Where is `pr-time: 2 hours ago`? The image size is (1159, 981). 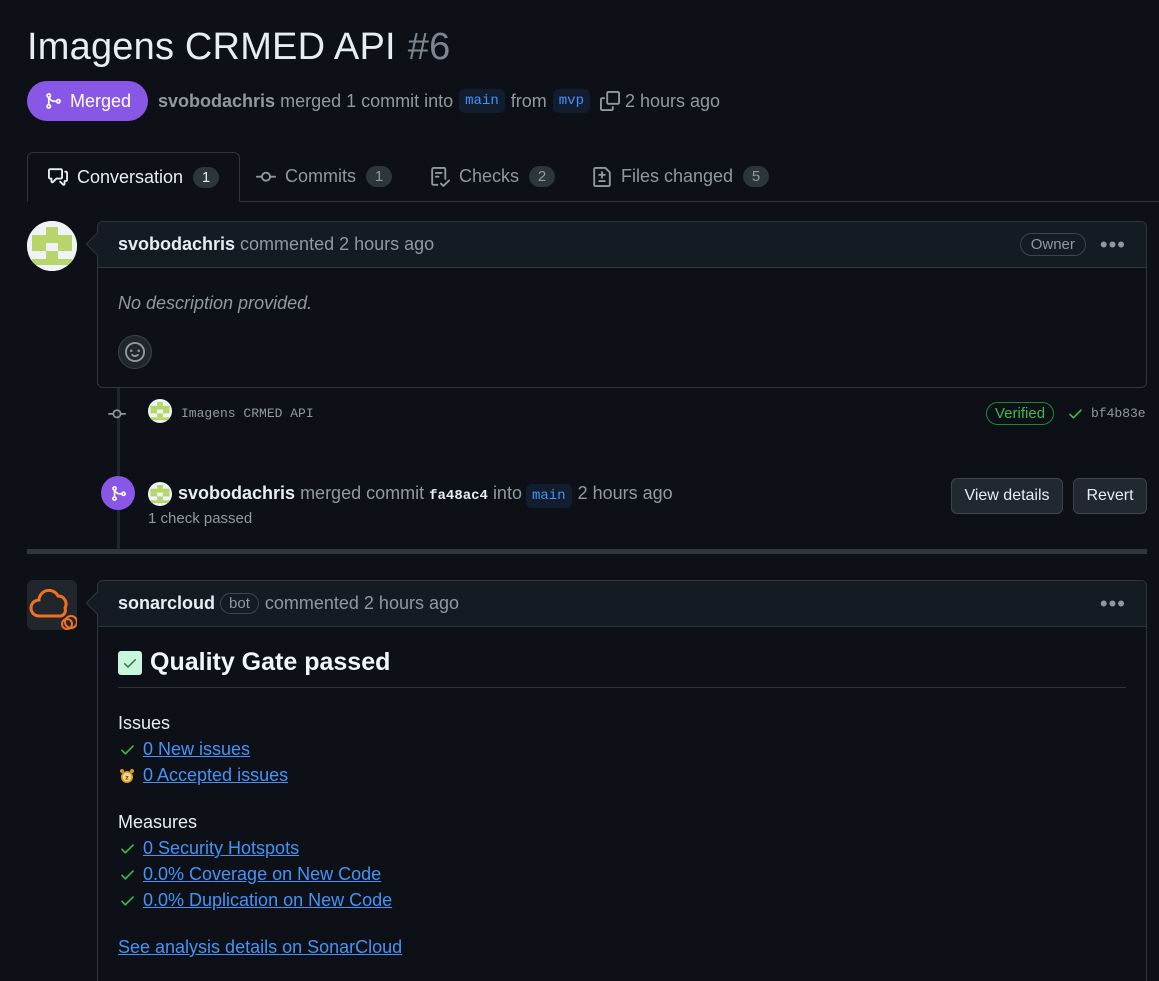
pr-time: 2 hours ago is located at coordinates (672, 100).